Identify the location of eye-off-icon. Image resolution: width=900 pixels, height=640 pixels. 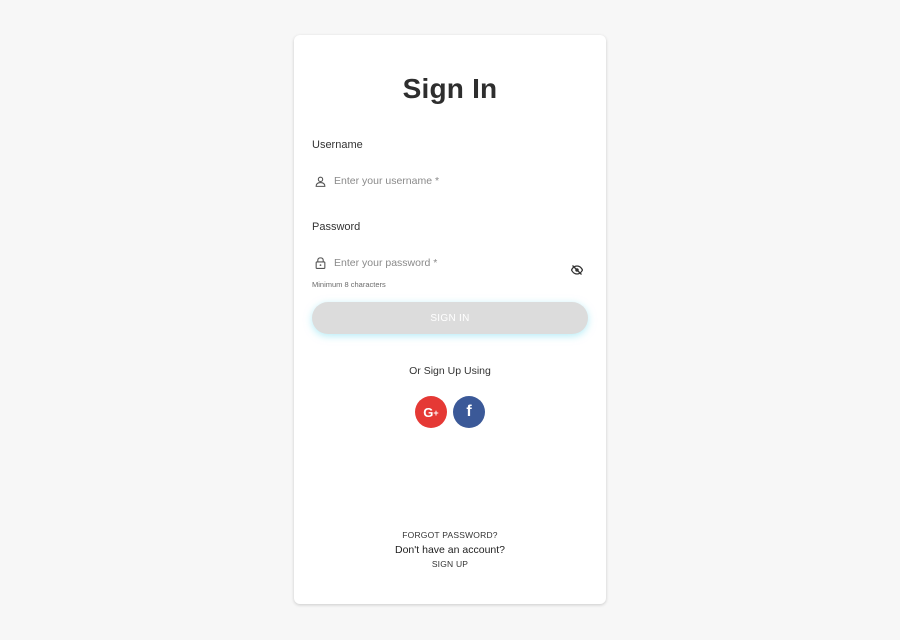
(577, 270).